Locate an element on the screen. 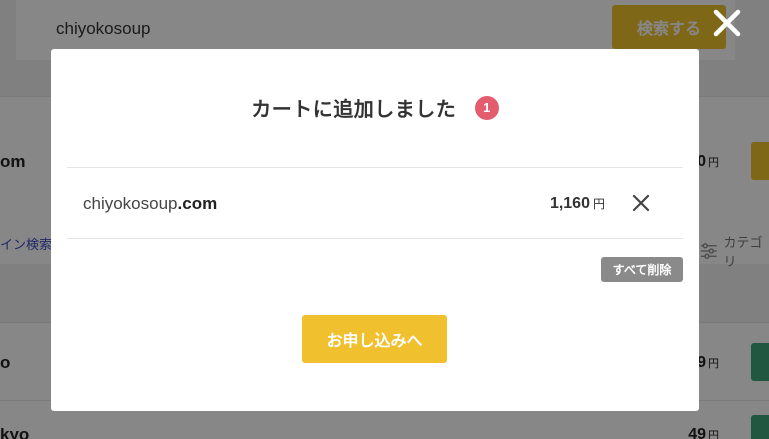 This screenshot has height=439, width=769. modal-title: カートに追加しました is located at coordinates (354, 110).